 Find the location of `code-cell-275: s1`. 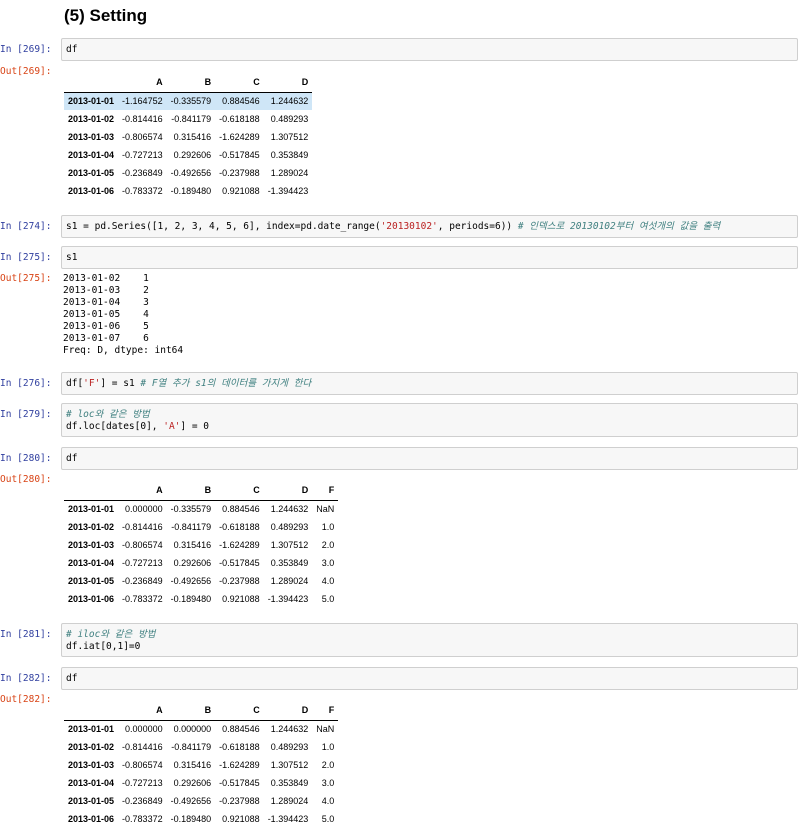

code-cell-275: s1 is located at coordinates (429, 257).